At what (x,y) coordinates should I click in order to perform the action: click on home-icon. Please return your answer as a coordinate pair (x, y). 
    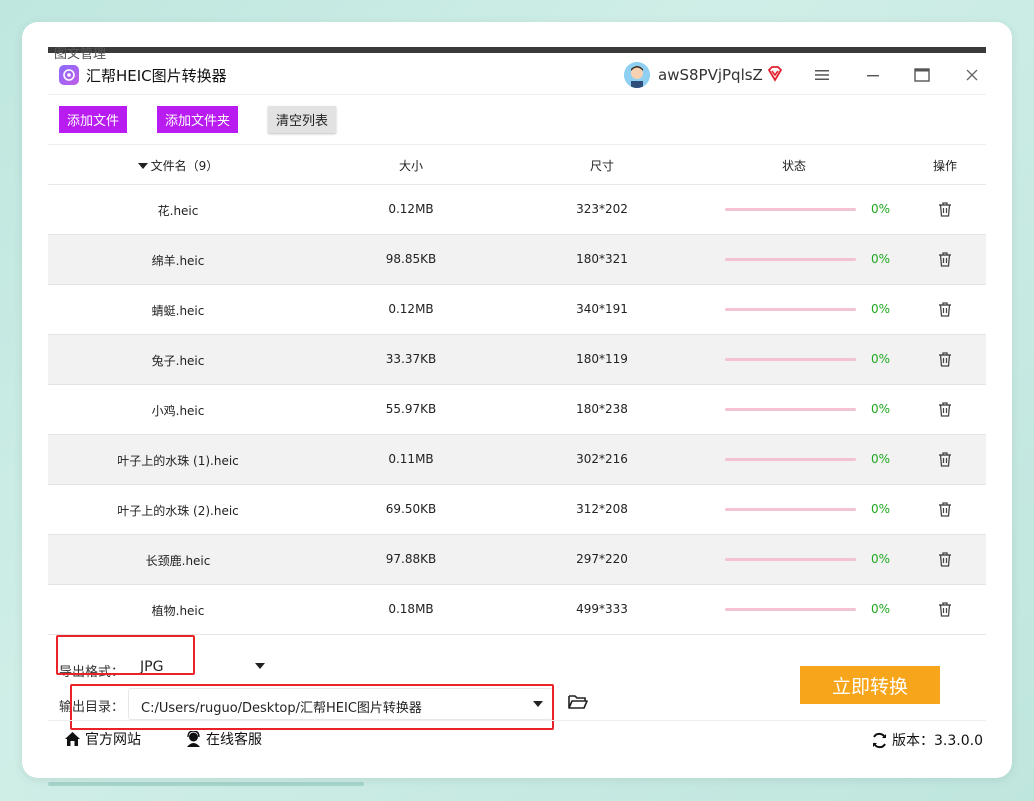
    Looking at the image, I should click on (72, 739).